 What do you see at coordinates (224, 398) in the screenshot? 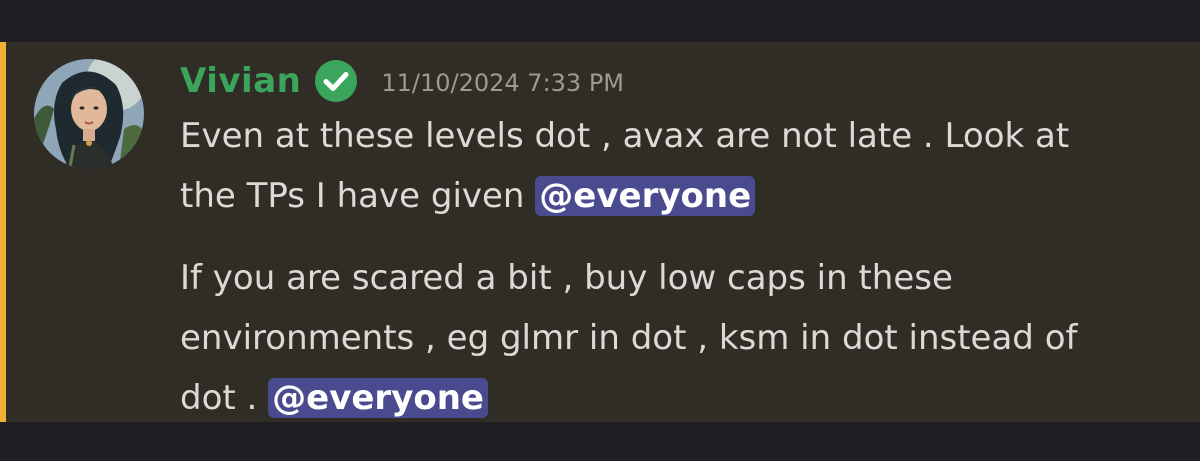
I see `message-text: dot .` at bounding box center [224, 398].